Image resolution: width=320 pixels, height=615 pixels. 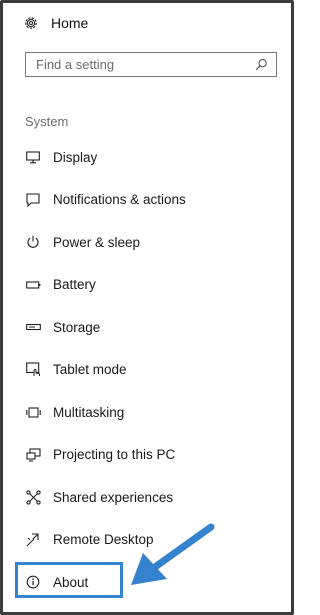 What do you see at coordinates (33, 327) in the screenshot?
I see `storage-icon` at bounding box center [33, 327].